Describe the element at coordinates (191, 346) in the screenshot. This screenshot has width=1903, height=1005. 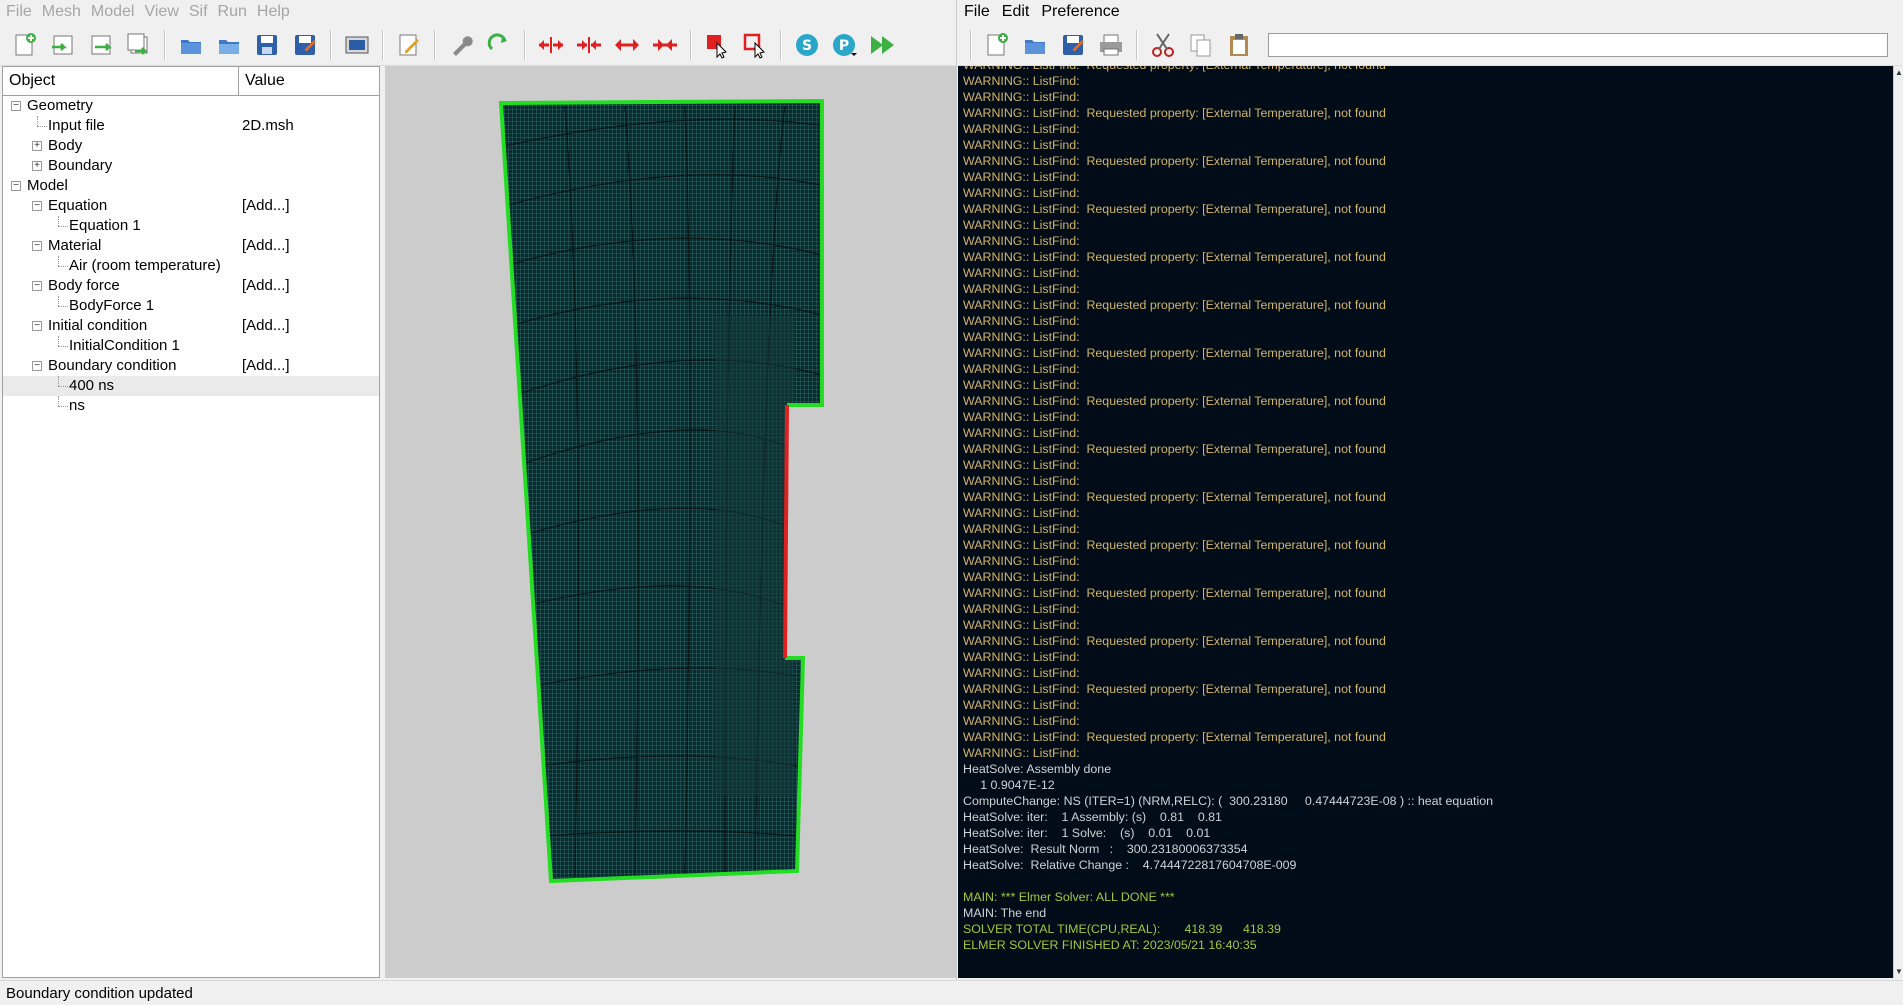
I see `tree-item: InitialCondition 1` at that location.